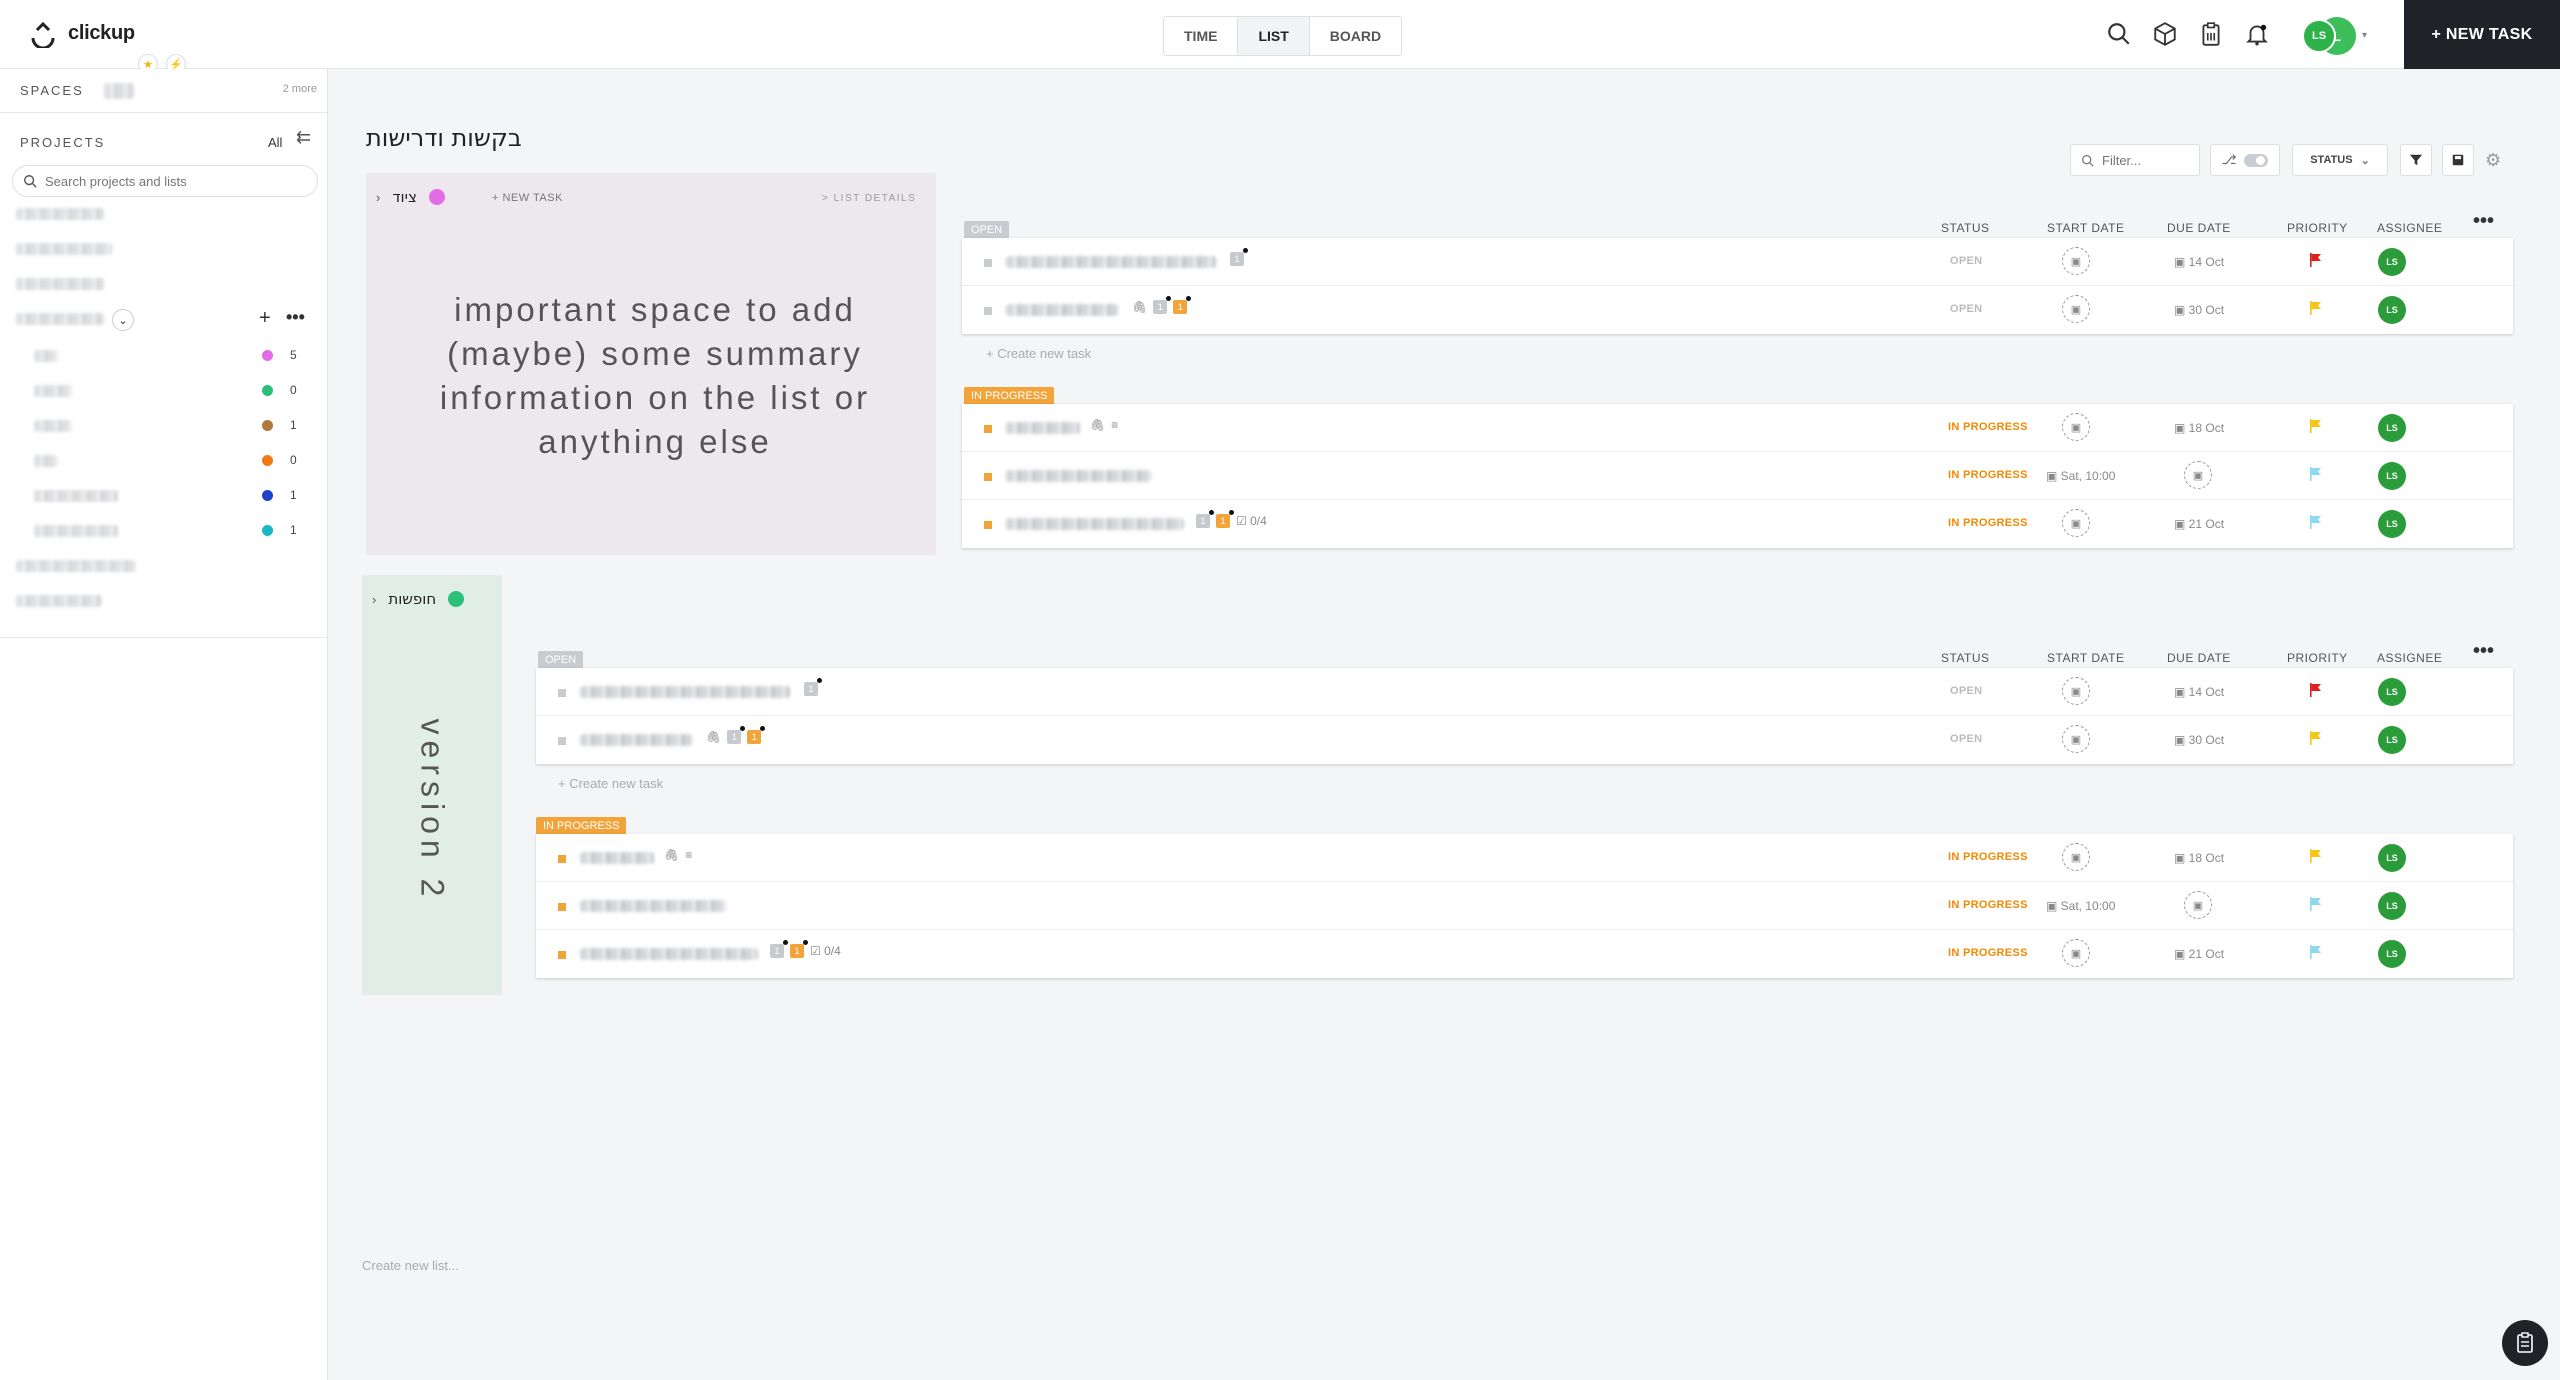  I want to click on list-details-link: > LIST DETAILS, so click(869, 198).